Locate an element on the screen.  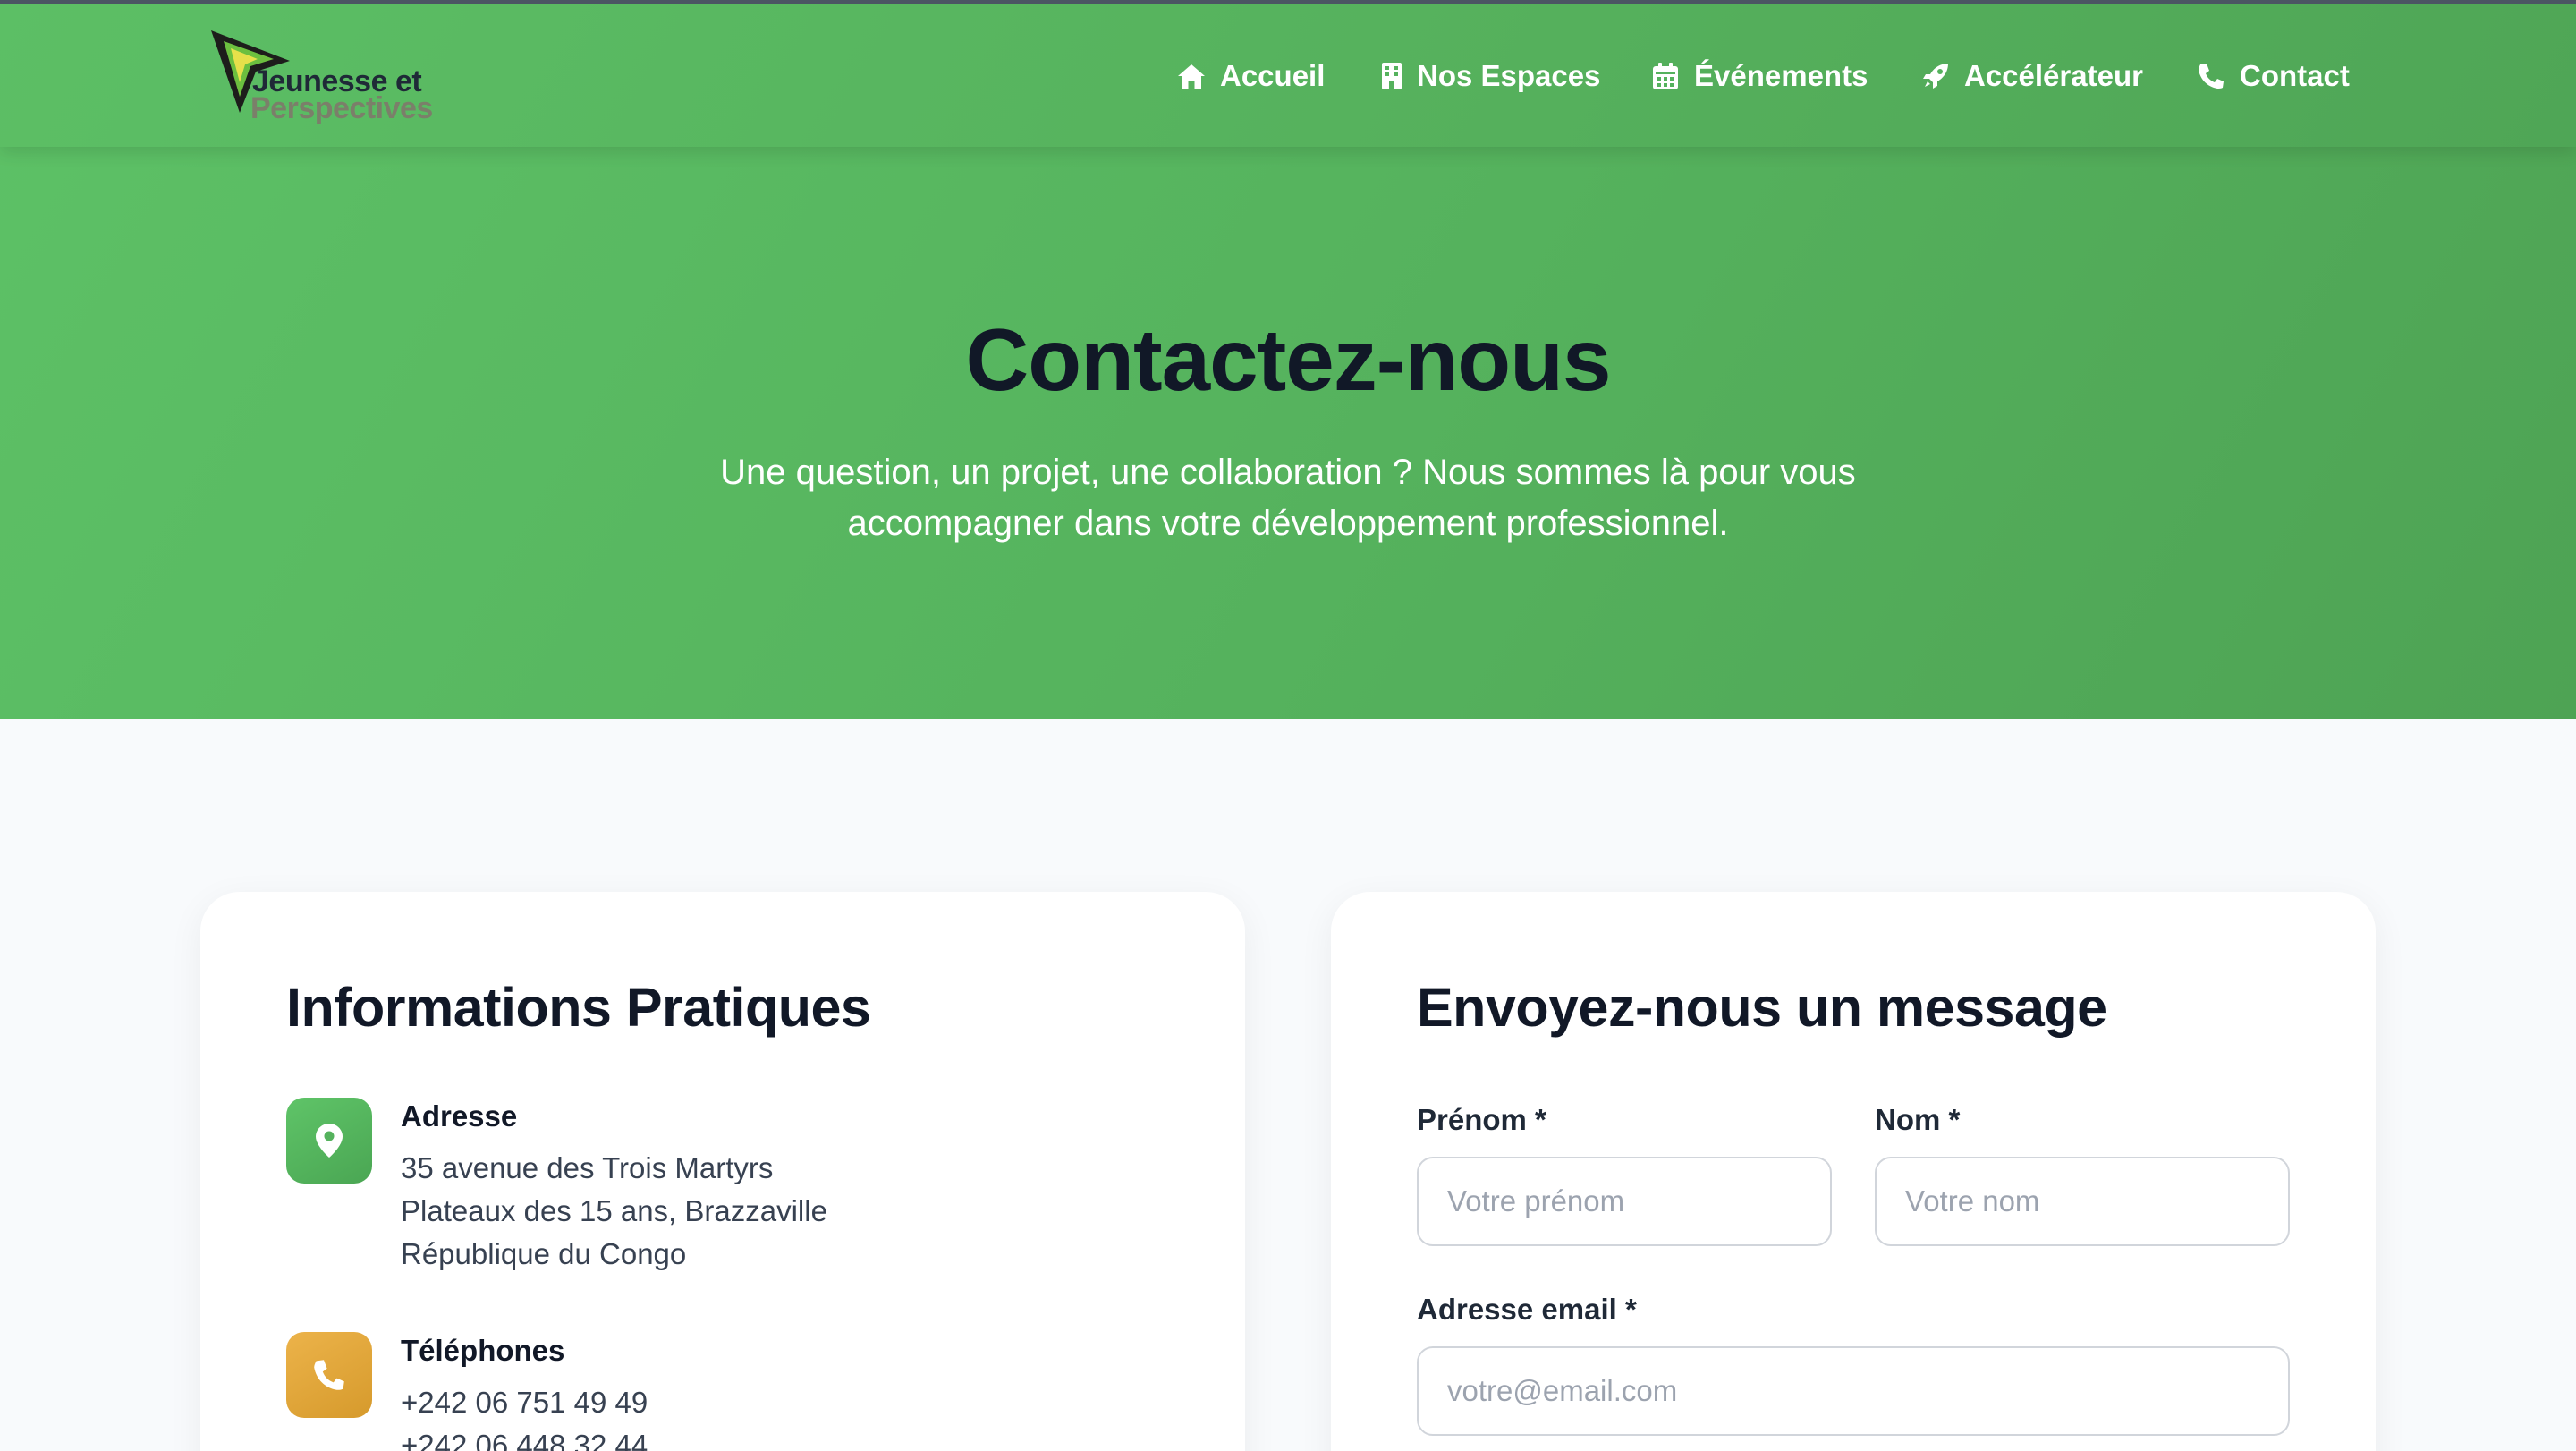
firstname-label: Prénom * is located at coordinates (1481, 1119).